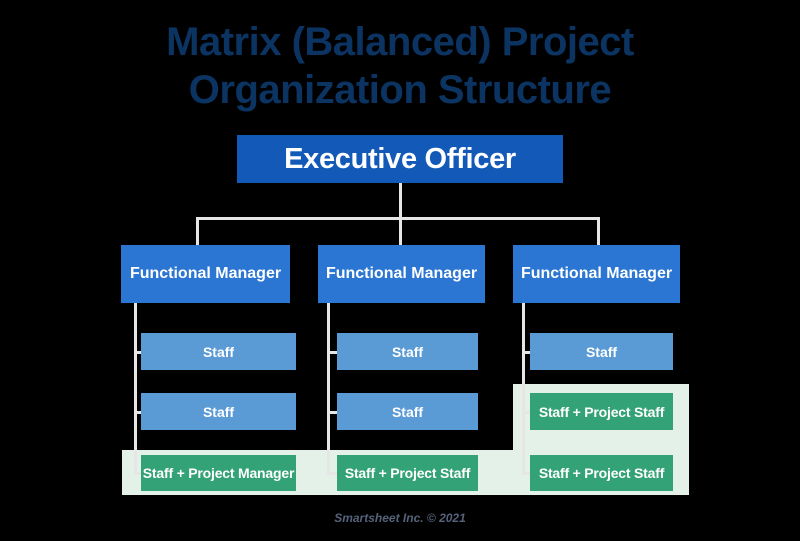 The width and height of the screenshot is (800, 541). Describe the element at coordinates (400, 42) in the screenshot. I see `page-title-line-1: Matrix (Balanced) Project` at that location.